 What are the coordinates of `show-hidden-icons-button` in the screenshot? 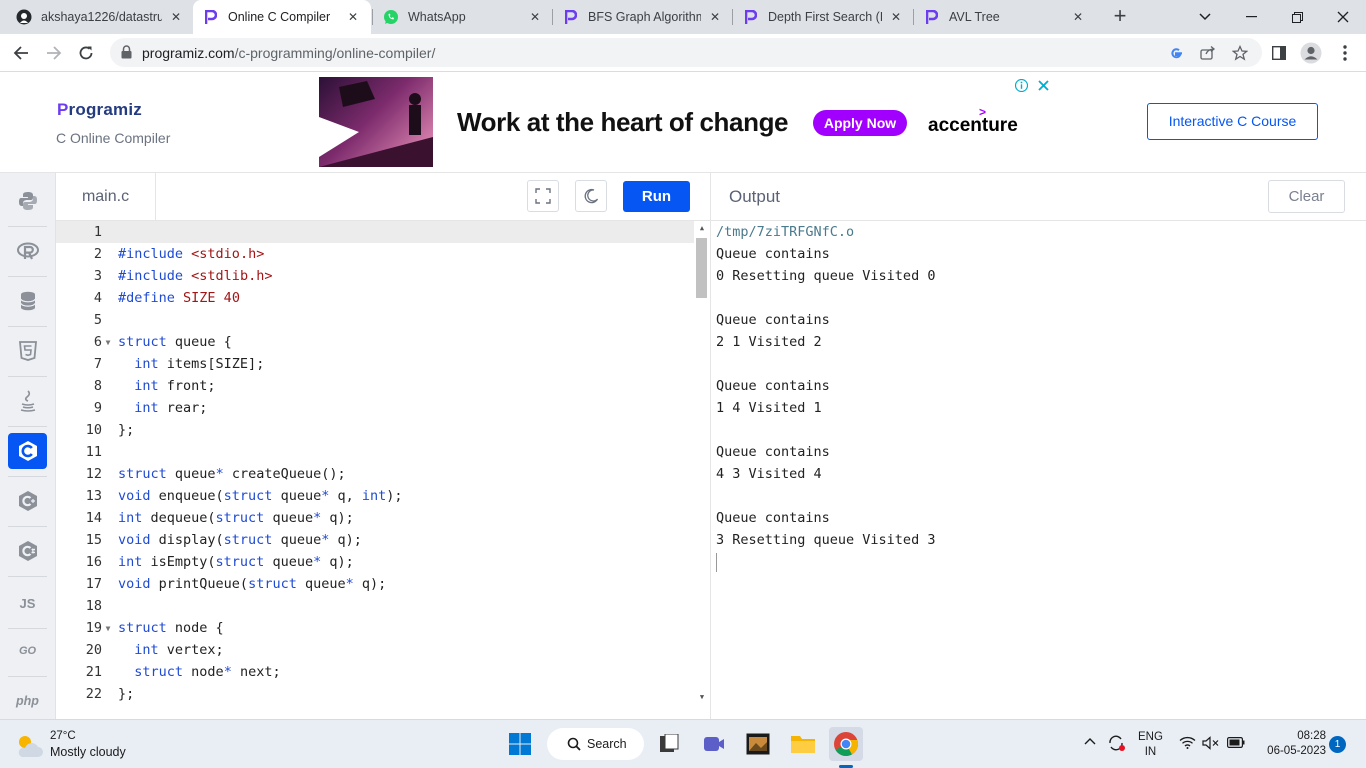 It's located at (1090, 742).